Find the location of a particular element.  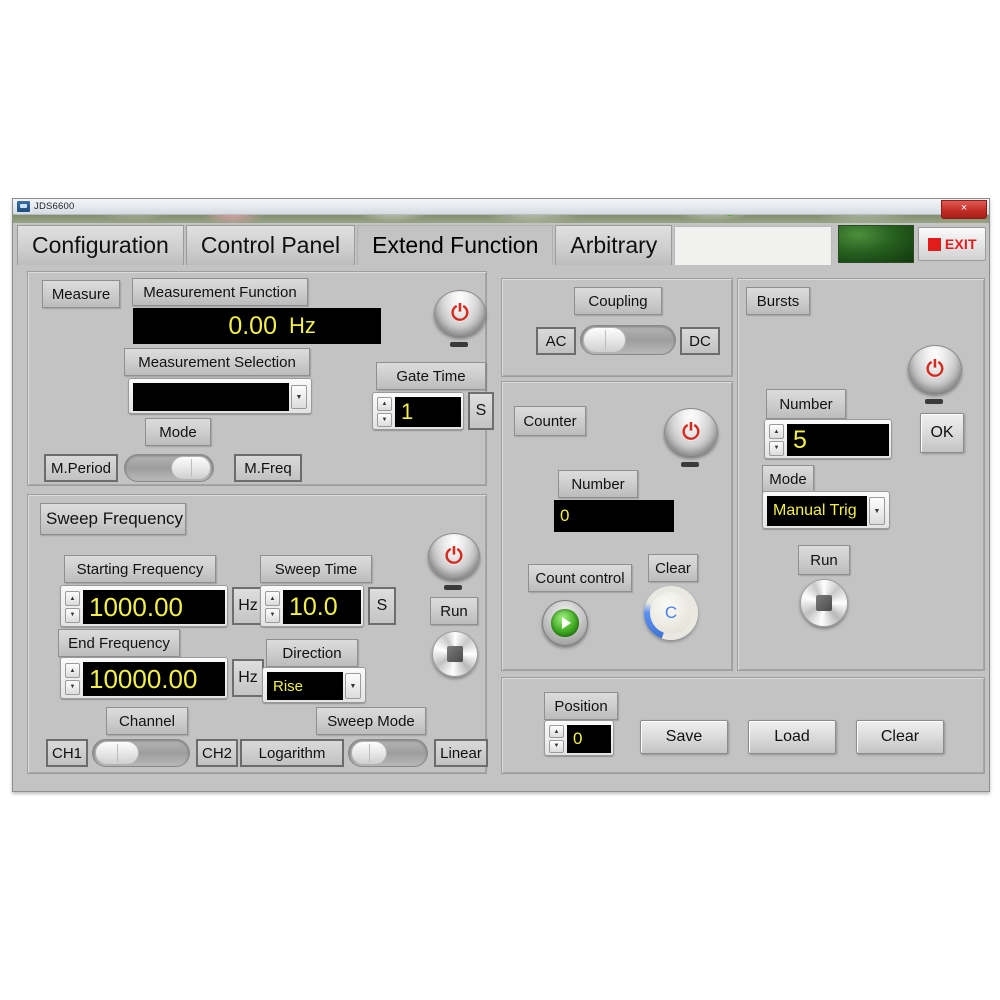

sweep-time-spinbox: ▲ ▼ 10.0 is located at coordinates (312, 606).